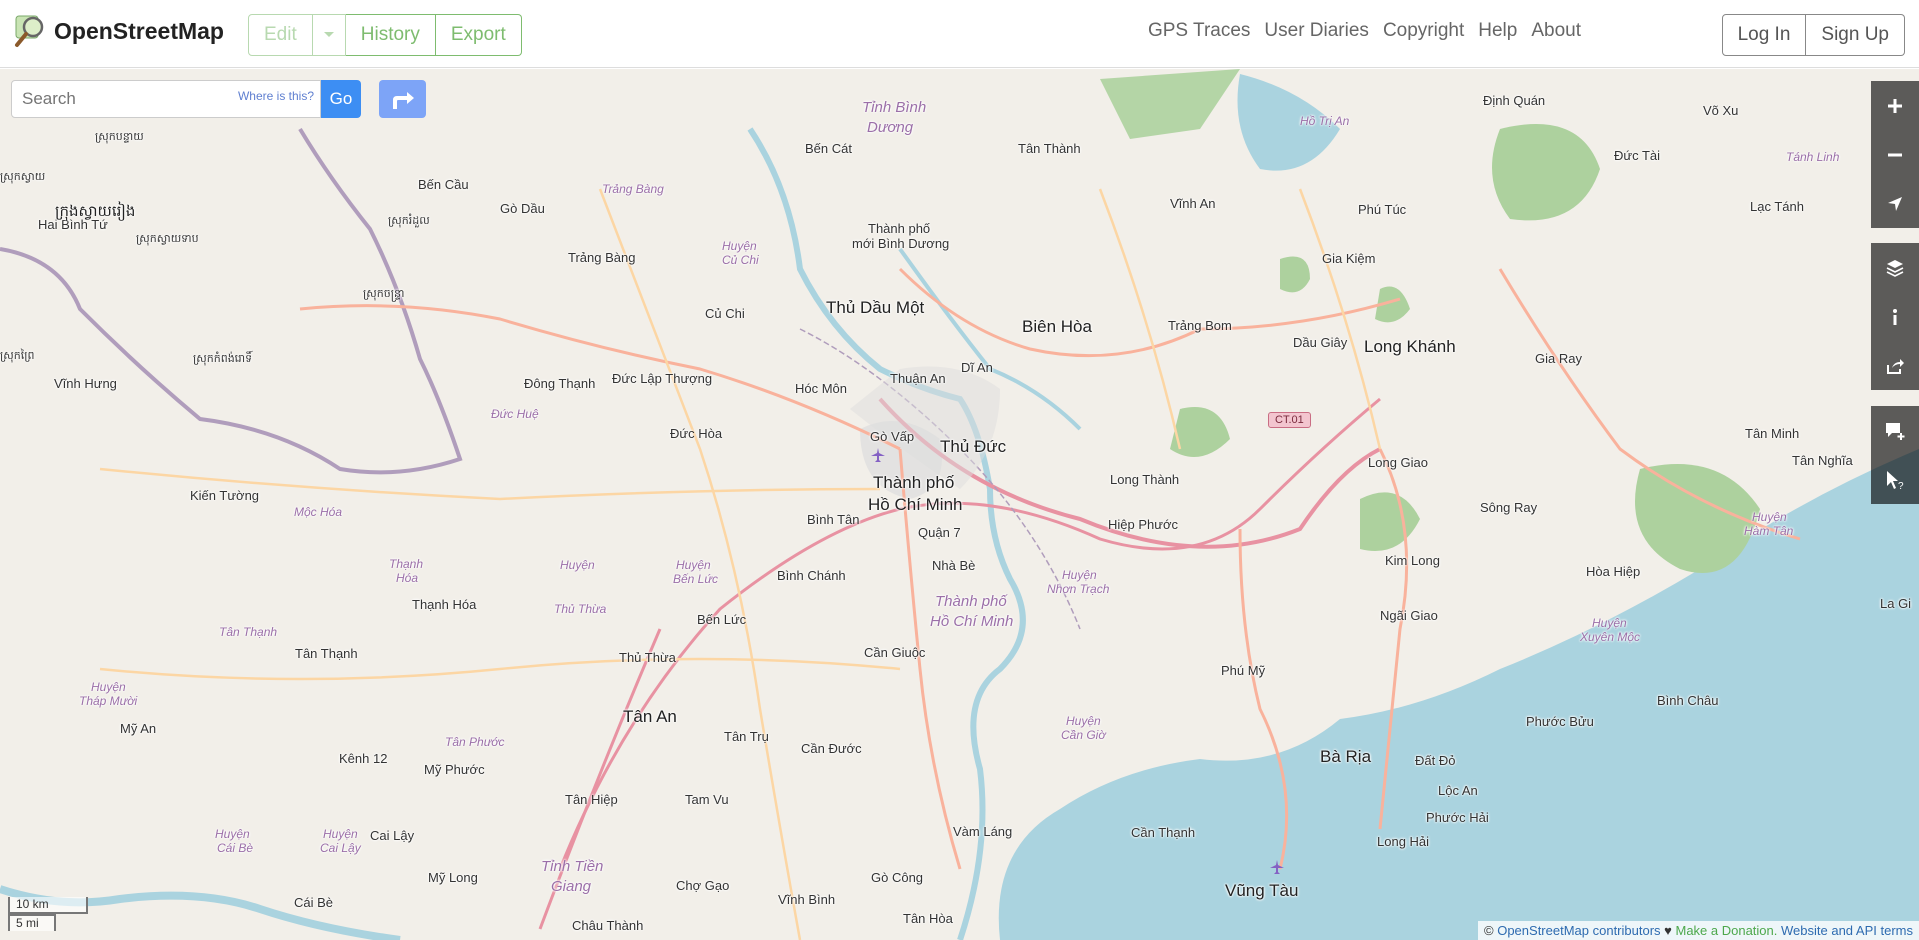 The height and width of the screenshot is (940, 1919). Describe the element at coordinates (167, 239) in the screenshot. I see `place-label: ស្រុកស្វាយទាប` at that location.